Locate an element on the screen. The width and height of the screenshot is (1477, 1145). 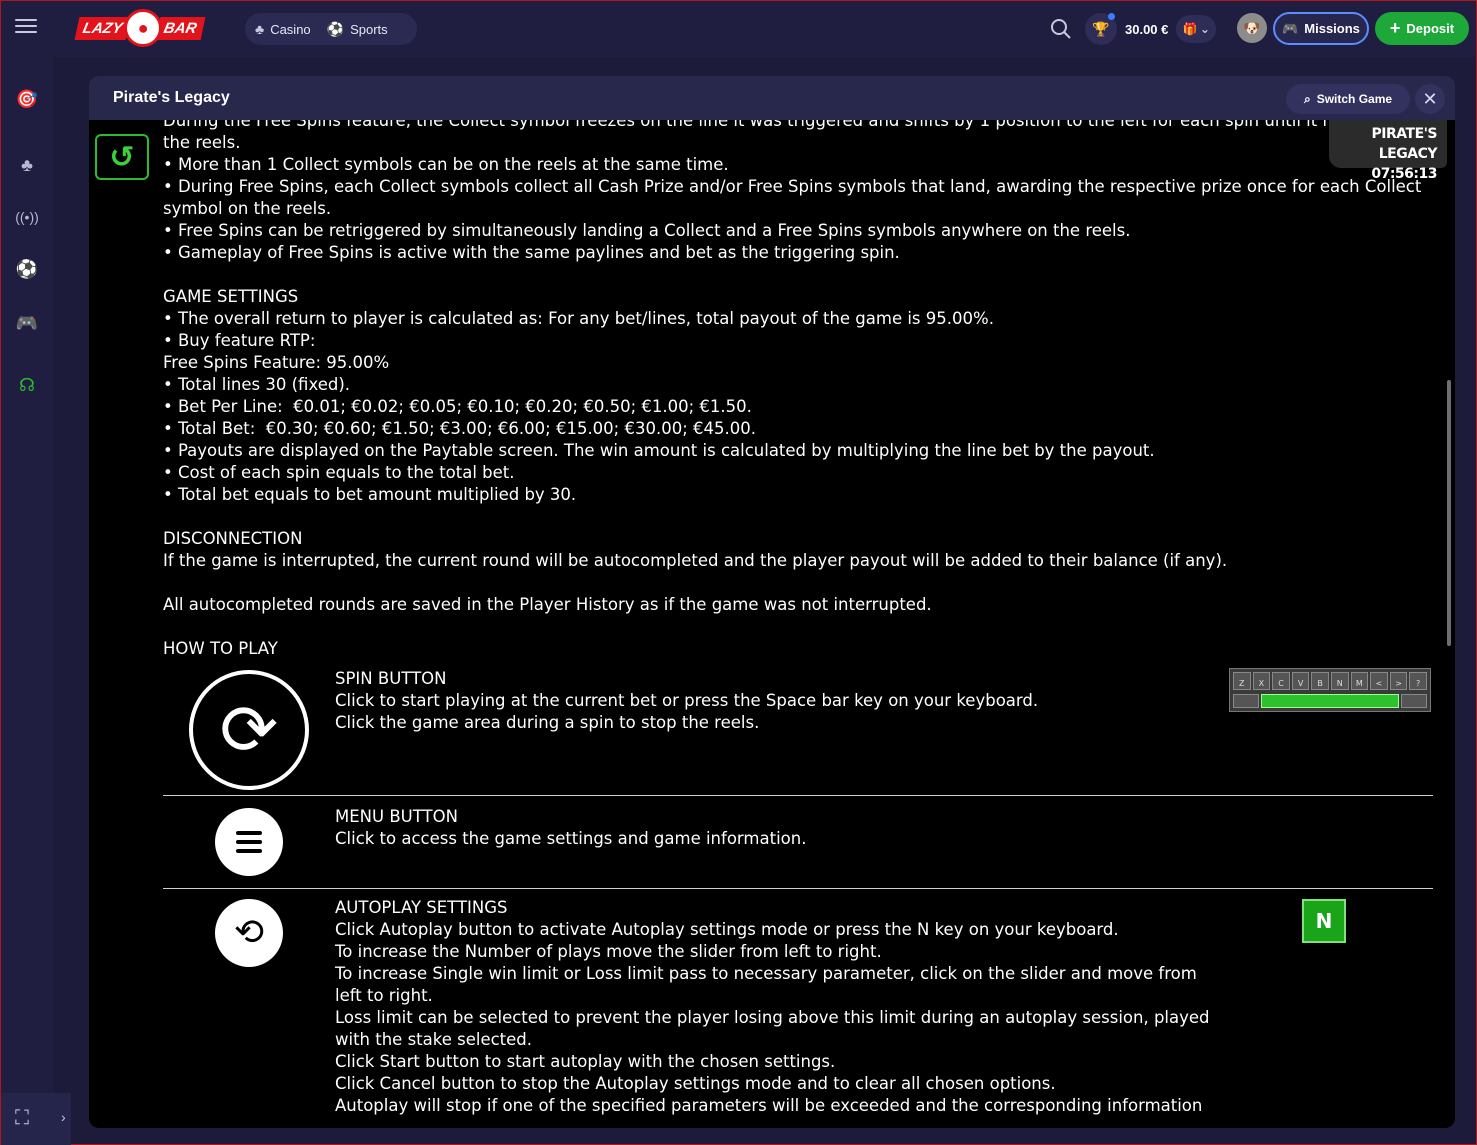
section-heading: HOW TO PLAY is located at coordinates (220, 648).